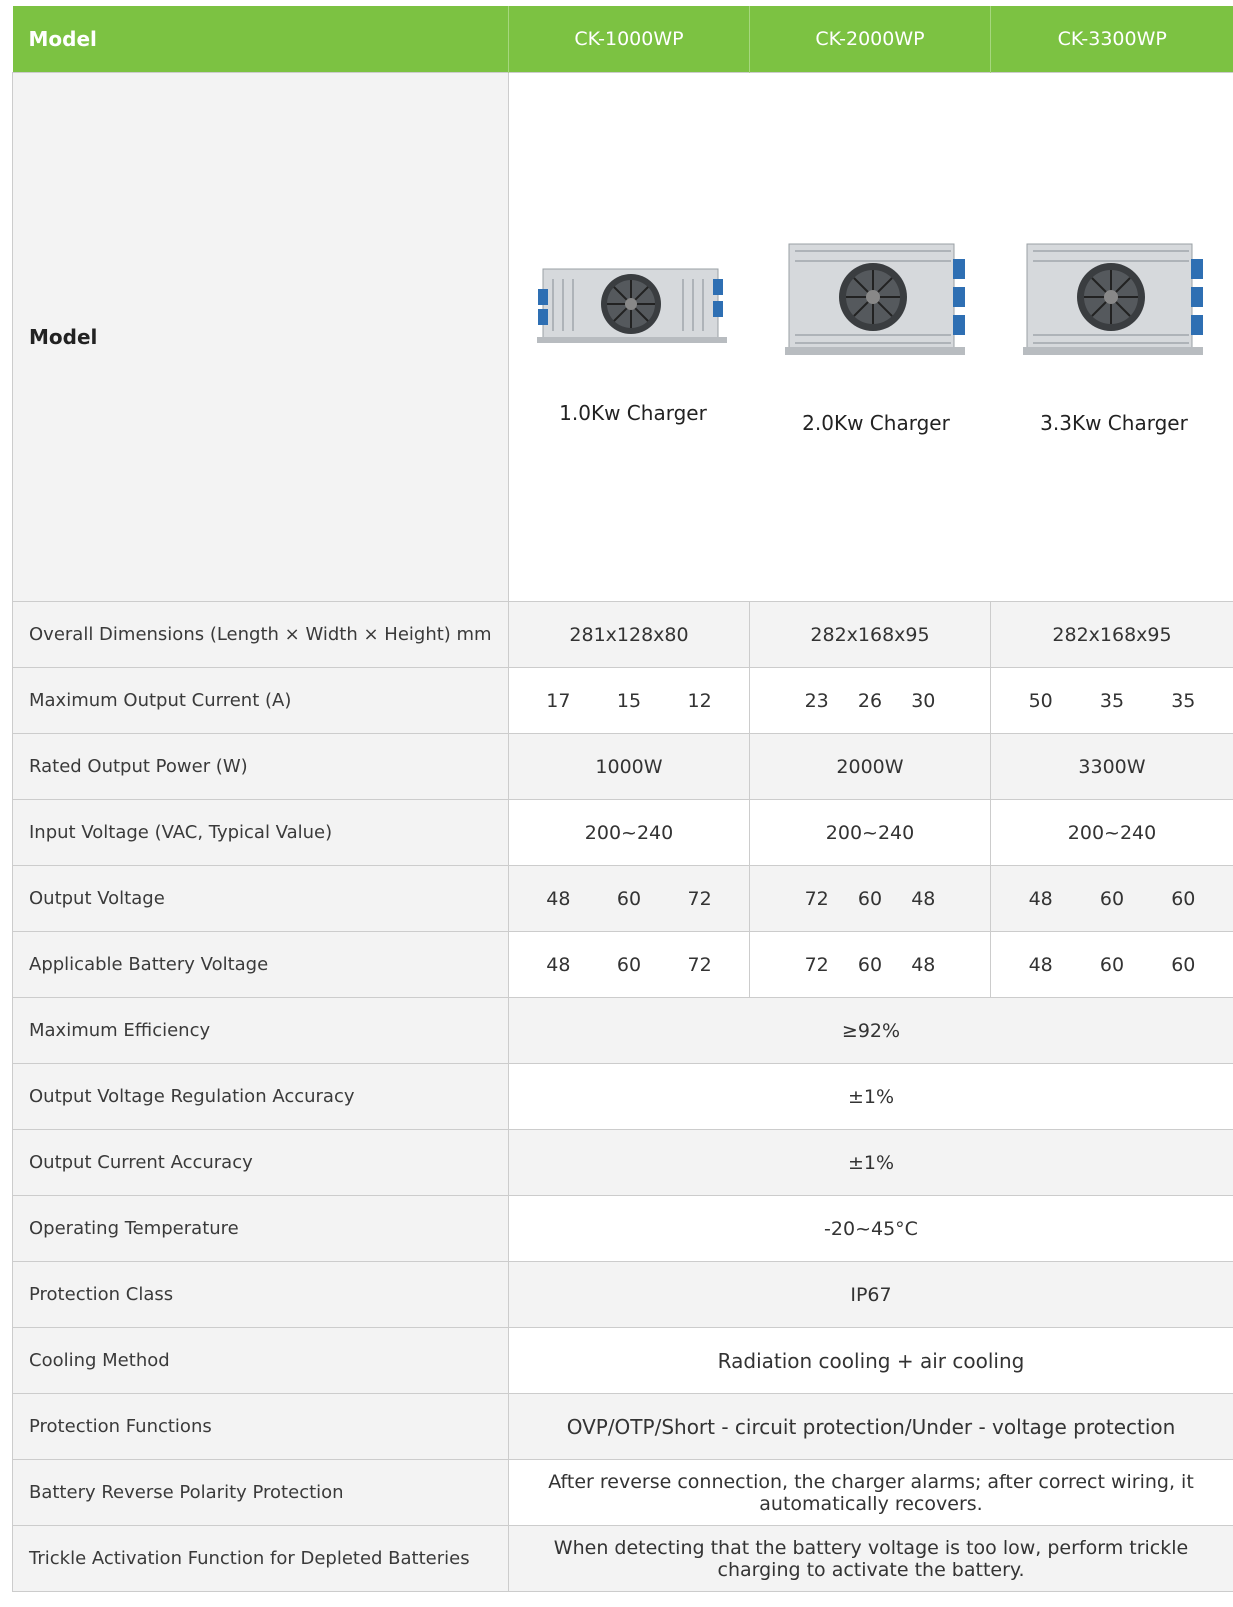 This screenshot has width=1233, height=1607. What do you see at coordinates (260, 1426) in the screenshot?
I see `row-label: Protection Functions` at bounding box center [260, 1426].